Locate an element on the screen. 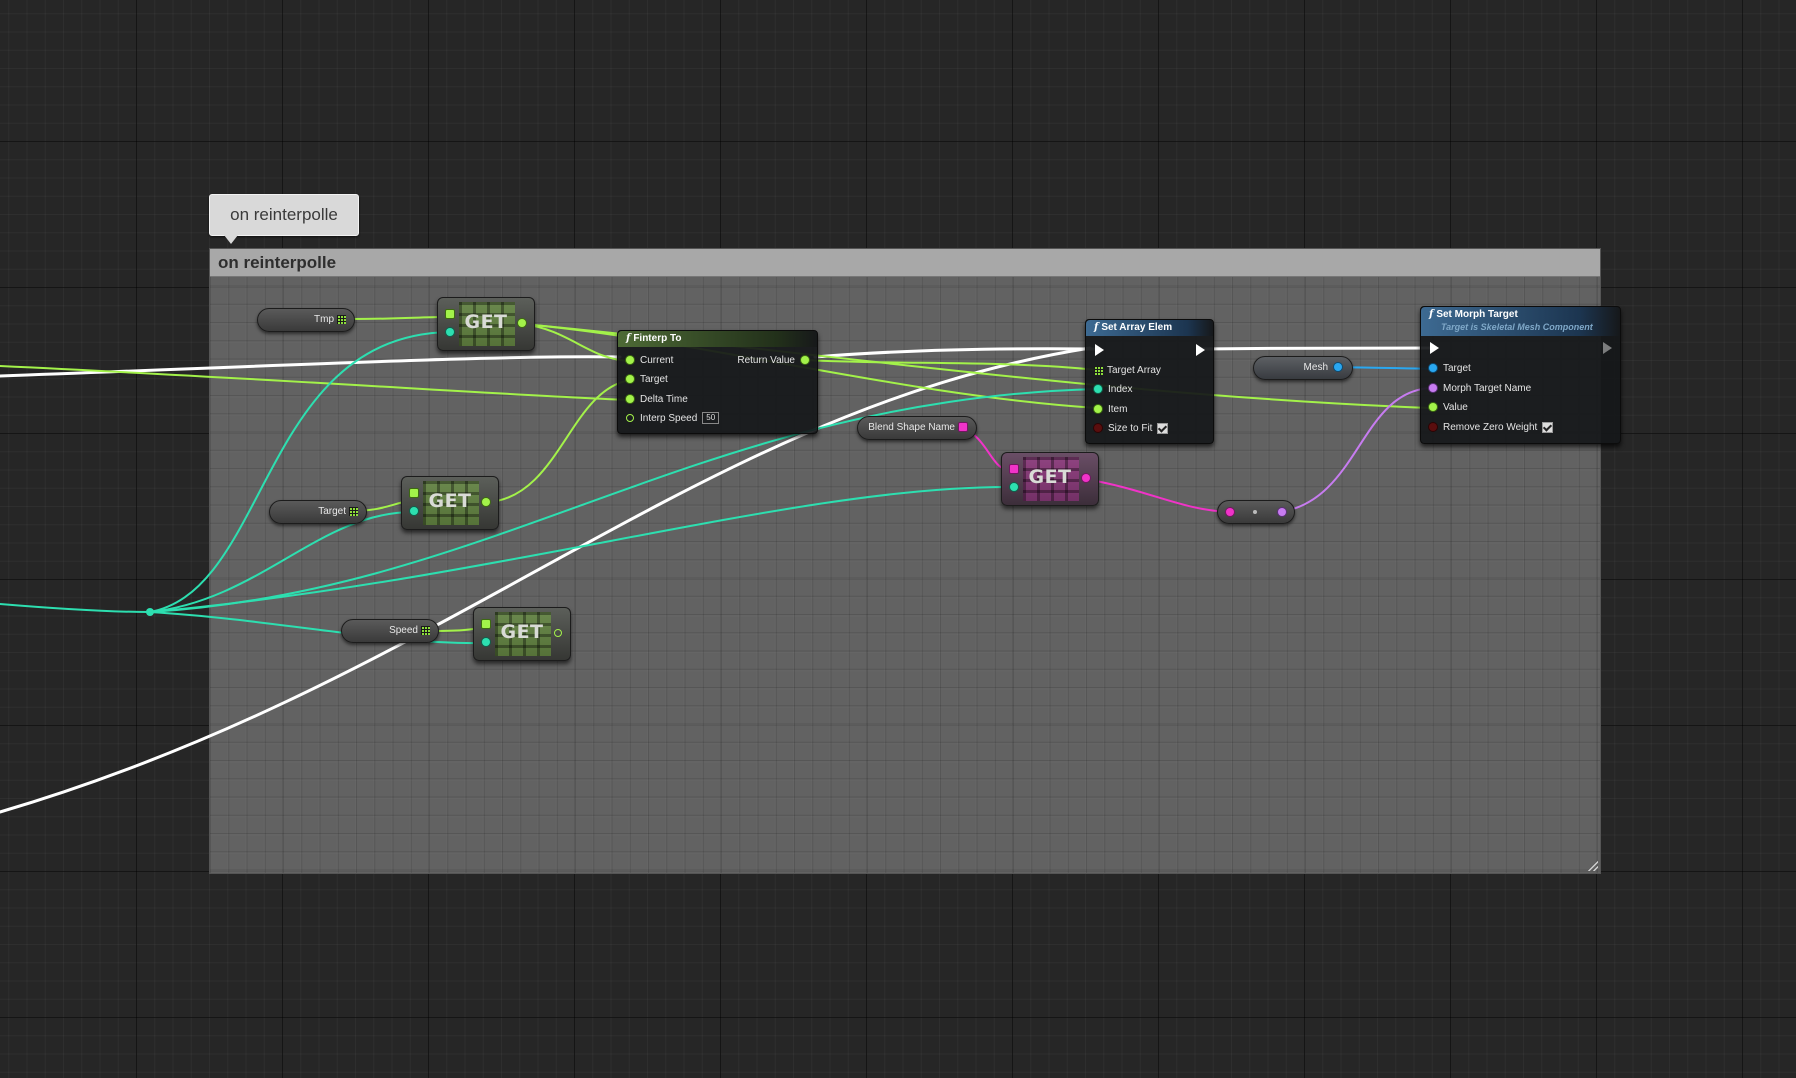  pin-target-array: Target Array is located at coordinates (1127, 371).